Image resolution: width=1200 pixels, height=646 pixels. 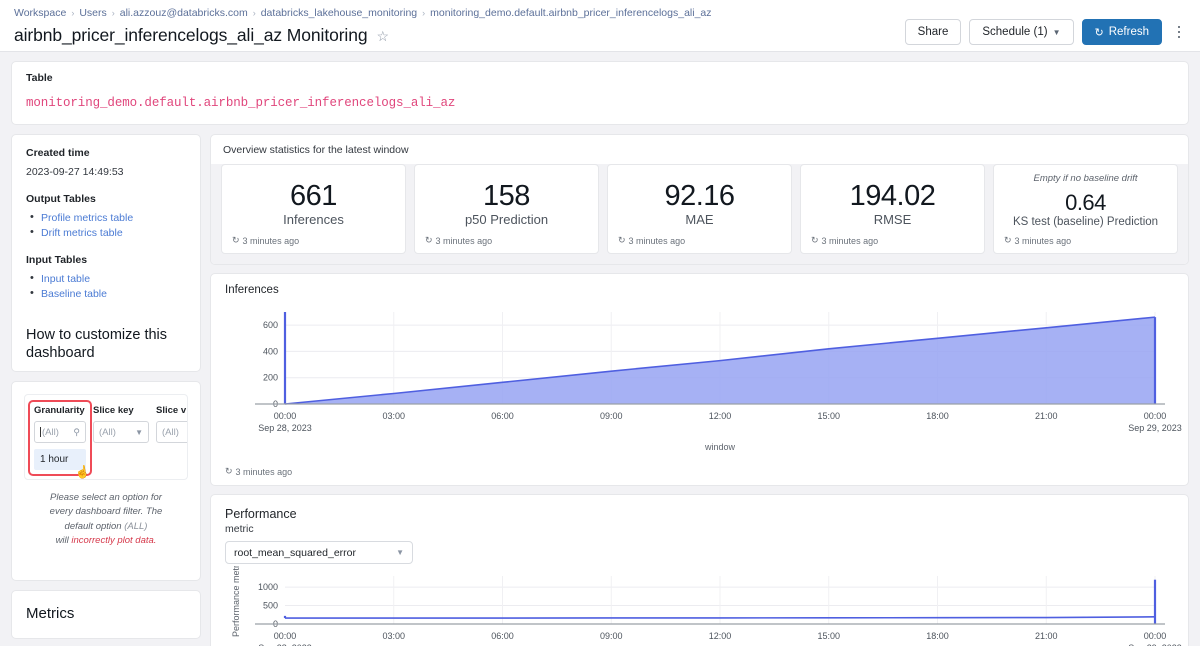 What do you see at coordinates (828, 636) in the screenshot?
I see `svg-text: 15:00` at bounding box center [828, 636].